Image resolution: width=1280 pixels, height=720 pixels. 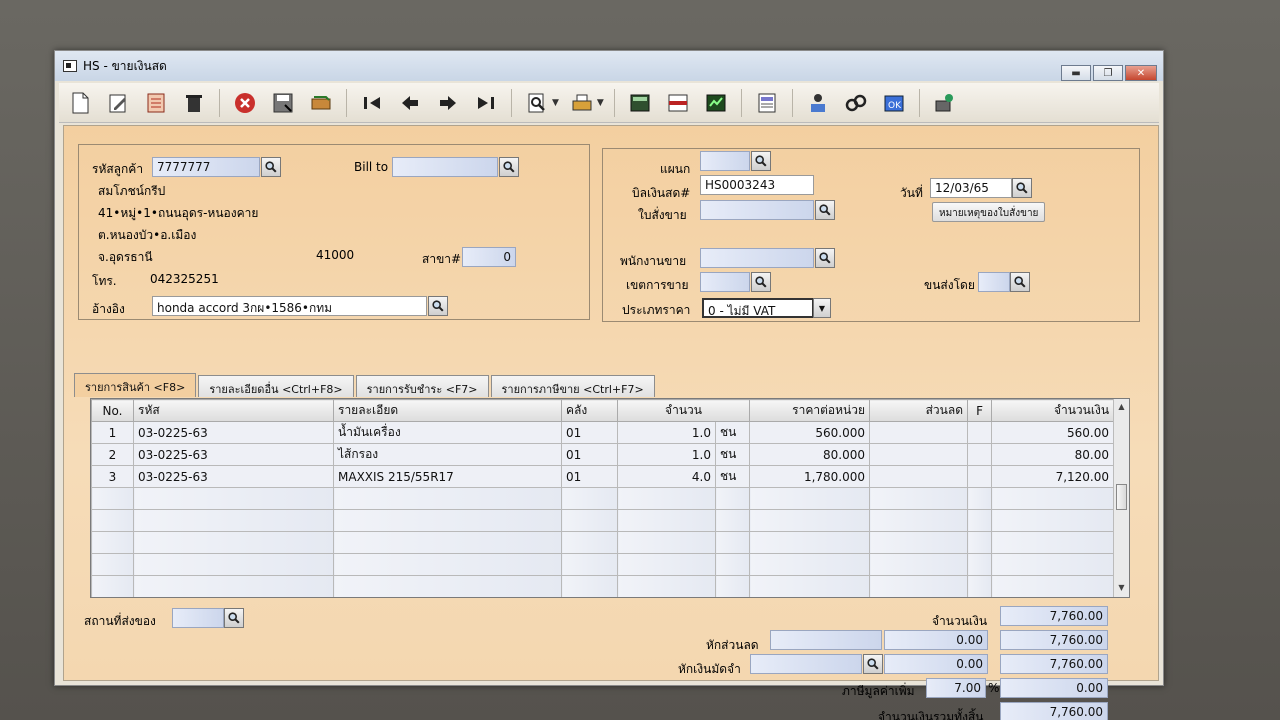 What do you see at coordinates (1121, 588) in the screenshot?
I see `scroll-down-icon: ▼` at bounding box center [1121, 588].